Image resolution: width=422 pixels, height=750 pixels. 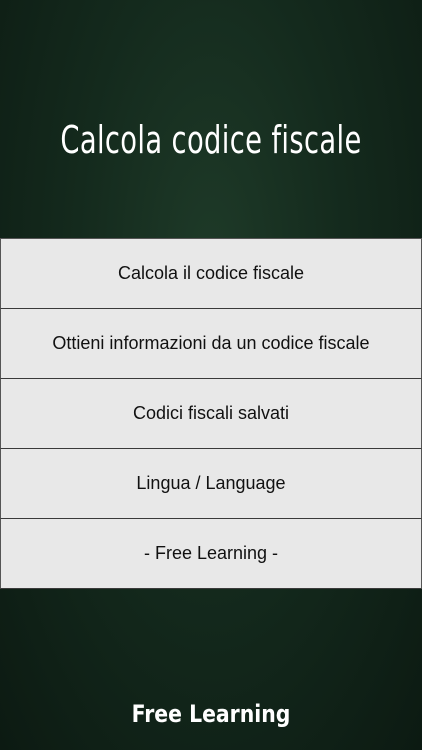 I want to click on menu-item-label: Calcola il codice fiscale, so click(x=211, y=273).